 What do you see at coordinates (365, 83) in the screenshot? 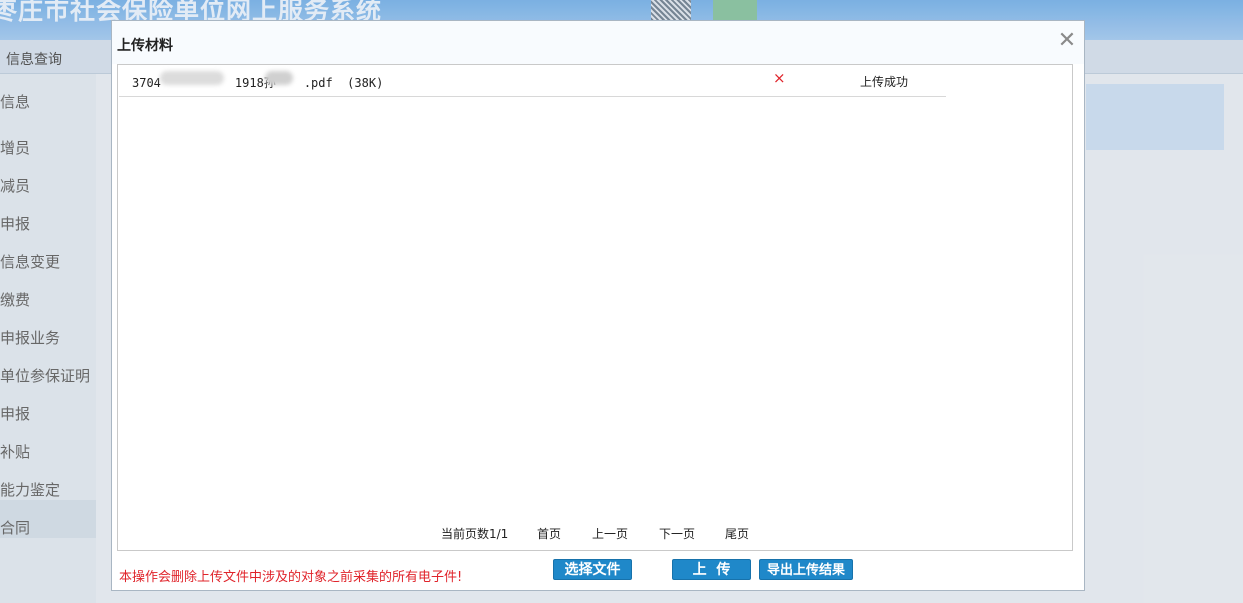
I see `file-size: (38K)` at bounding box center [365, 83].